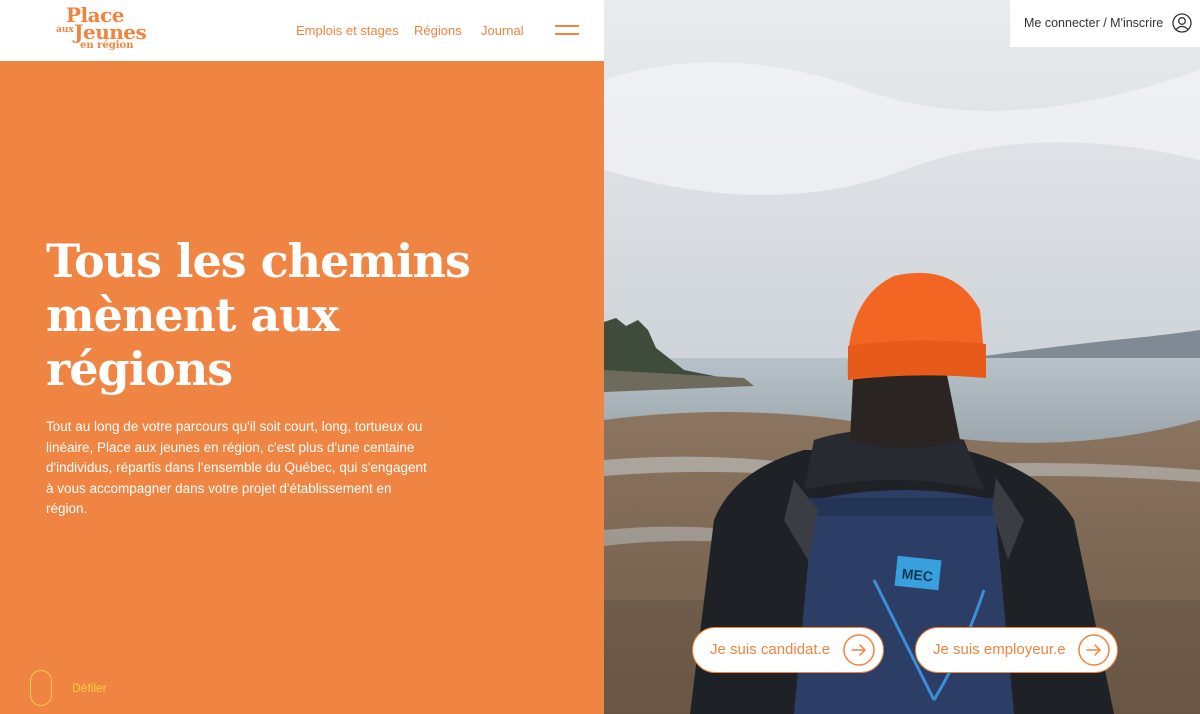  Describe the element at coordinates (438, 30) in the screenshot. I see `nav-link-regions: Régions` at that location.